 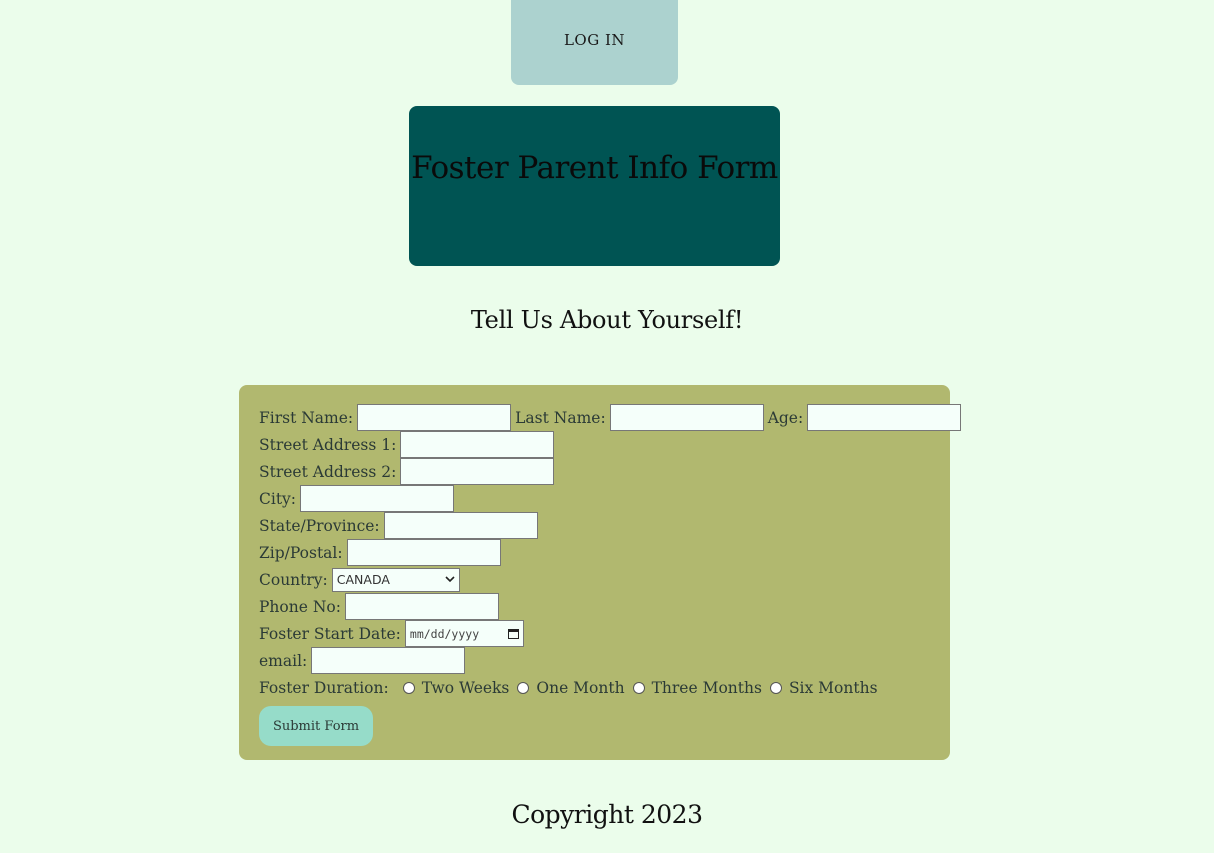 What do you see at coordinates (775, 687) in the screenshot?
I see `duration-radio-six-months` at bounding box center [775, 687].